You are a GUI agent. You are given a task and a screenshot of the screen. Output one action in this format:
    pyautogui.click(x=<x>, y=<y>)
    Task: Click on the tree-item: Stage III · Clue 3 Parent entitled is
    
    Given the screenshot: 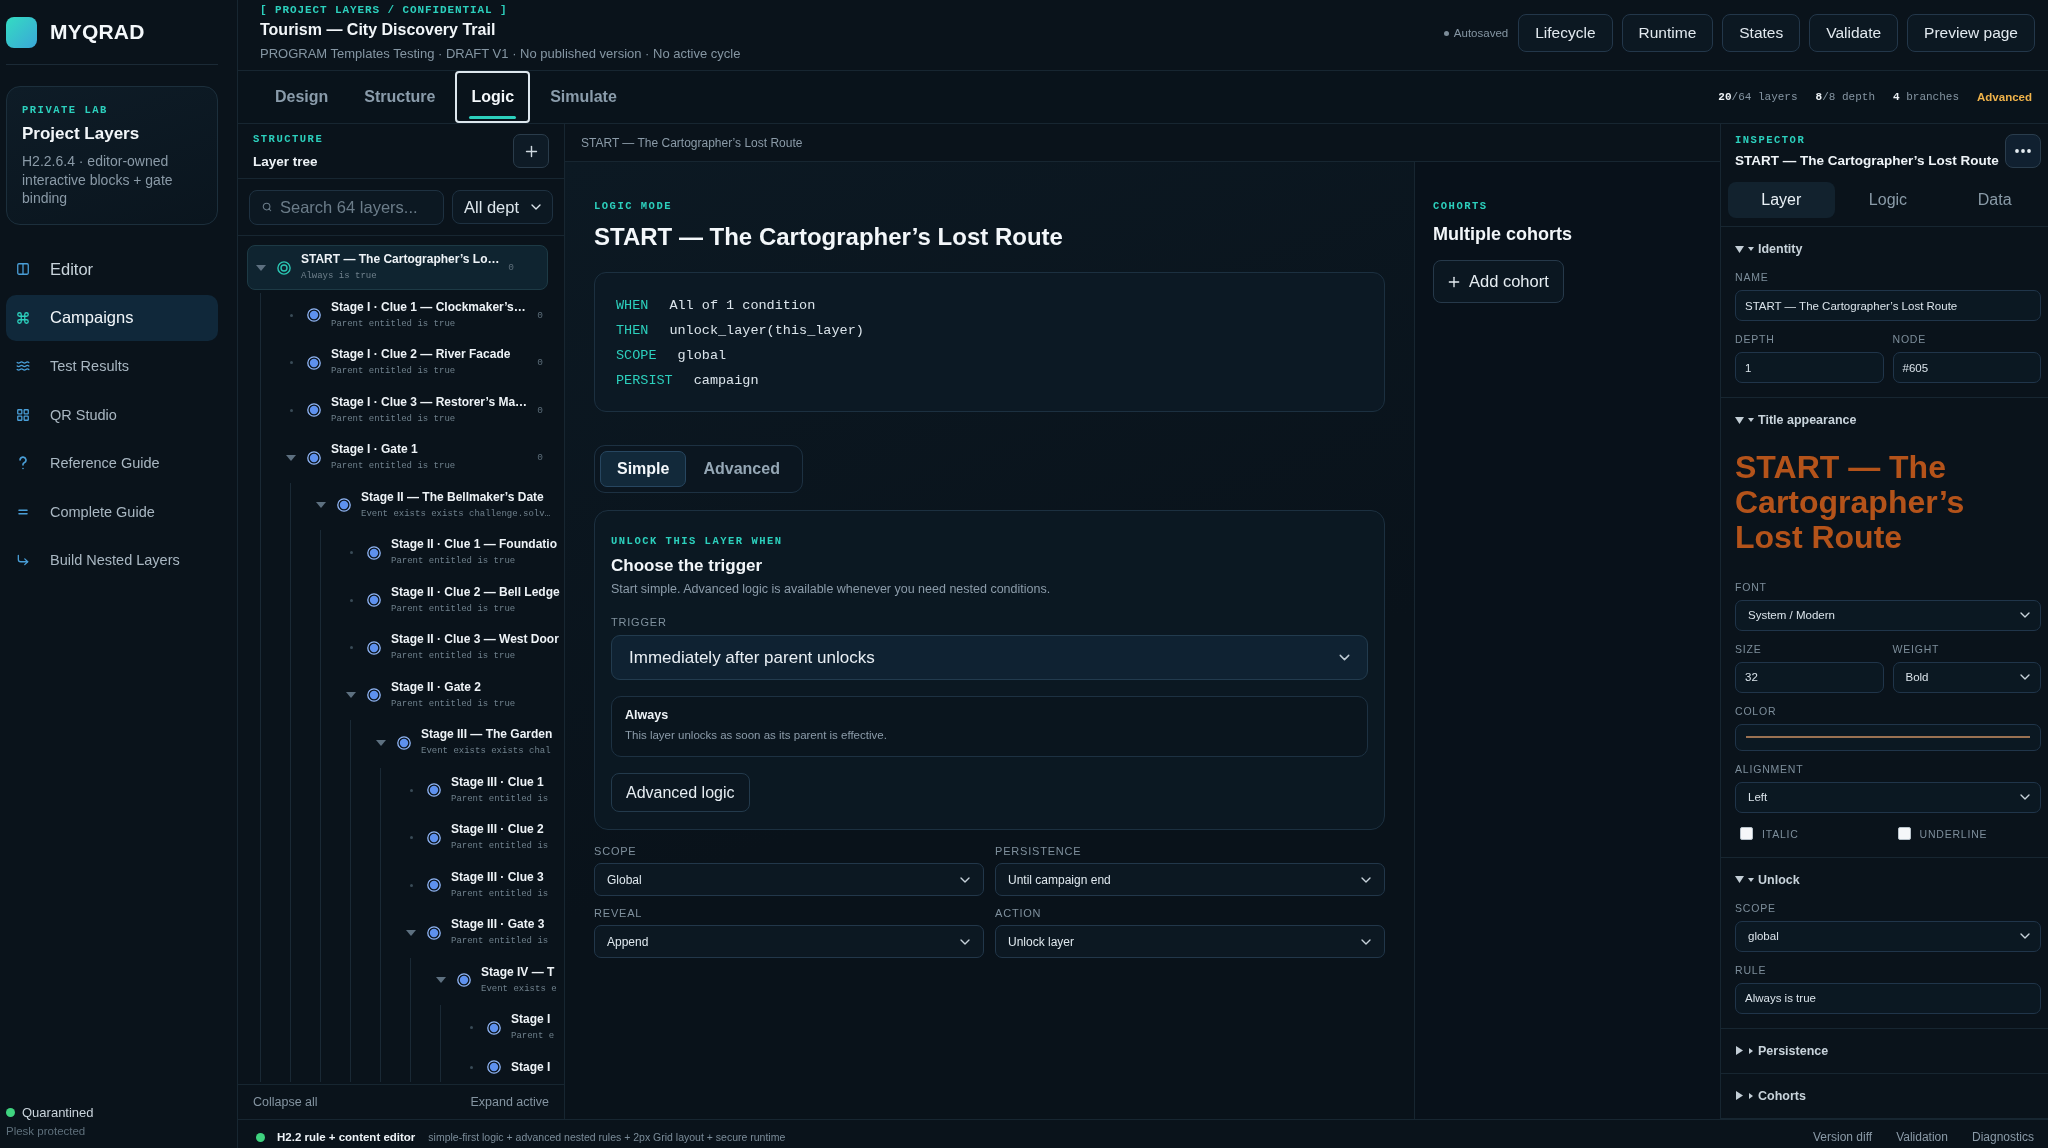 What is the action you would take?
    pyautogui.click(x=480, y=885)
    